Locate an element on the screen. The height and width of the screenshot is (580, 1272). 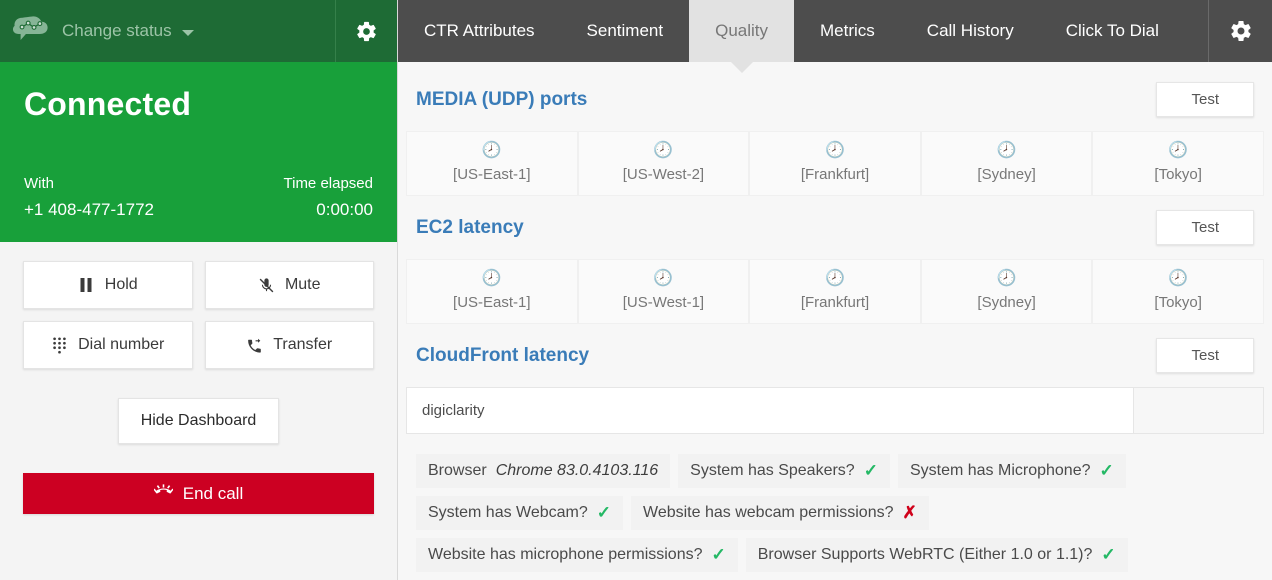
tab-metrics: Metrics is located at coordinates (847, 31).